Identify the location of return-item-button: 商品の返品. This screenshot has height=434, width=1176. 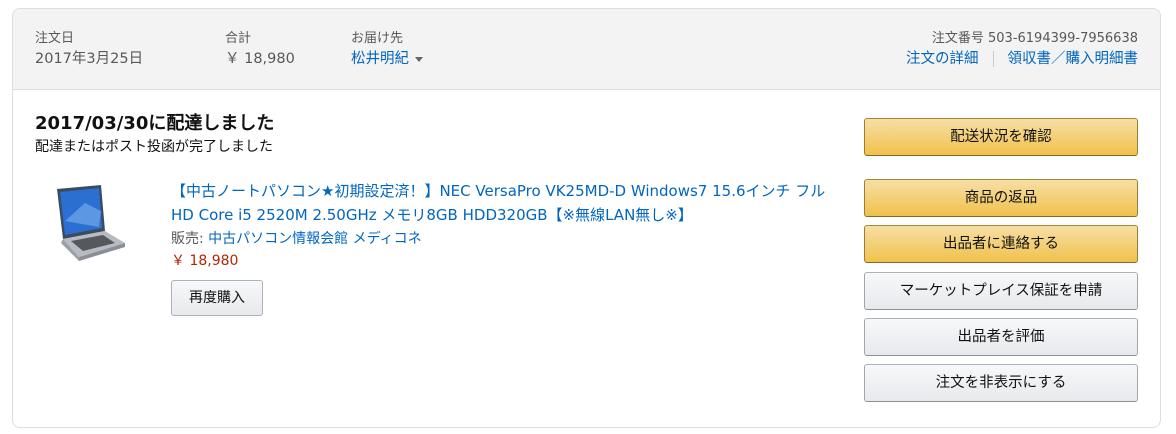
(1001, 198).